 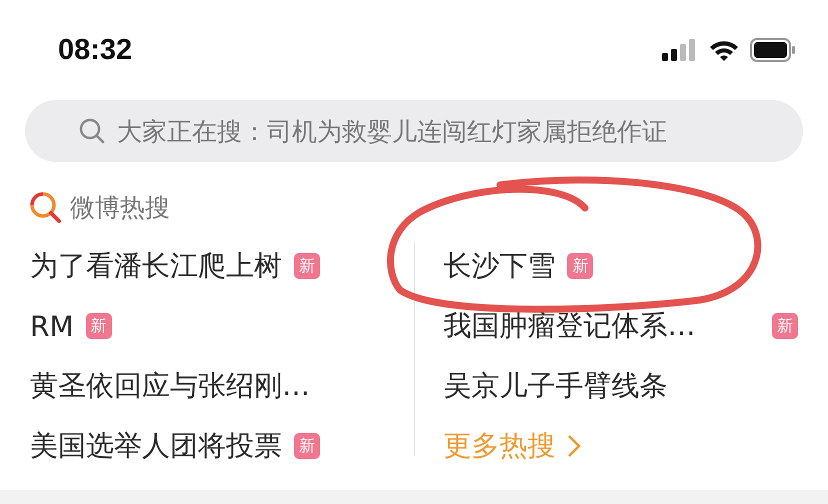 What do you see at coordinates (680, 50) in the screenshot?
I see `signal-icon` at bounding box center [680, 50].